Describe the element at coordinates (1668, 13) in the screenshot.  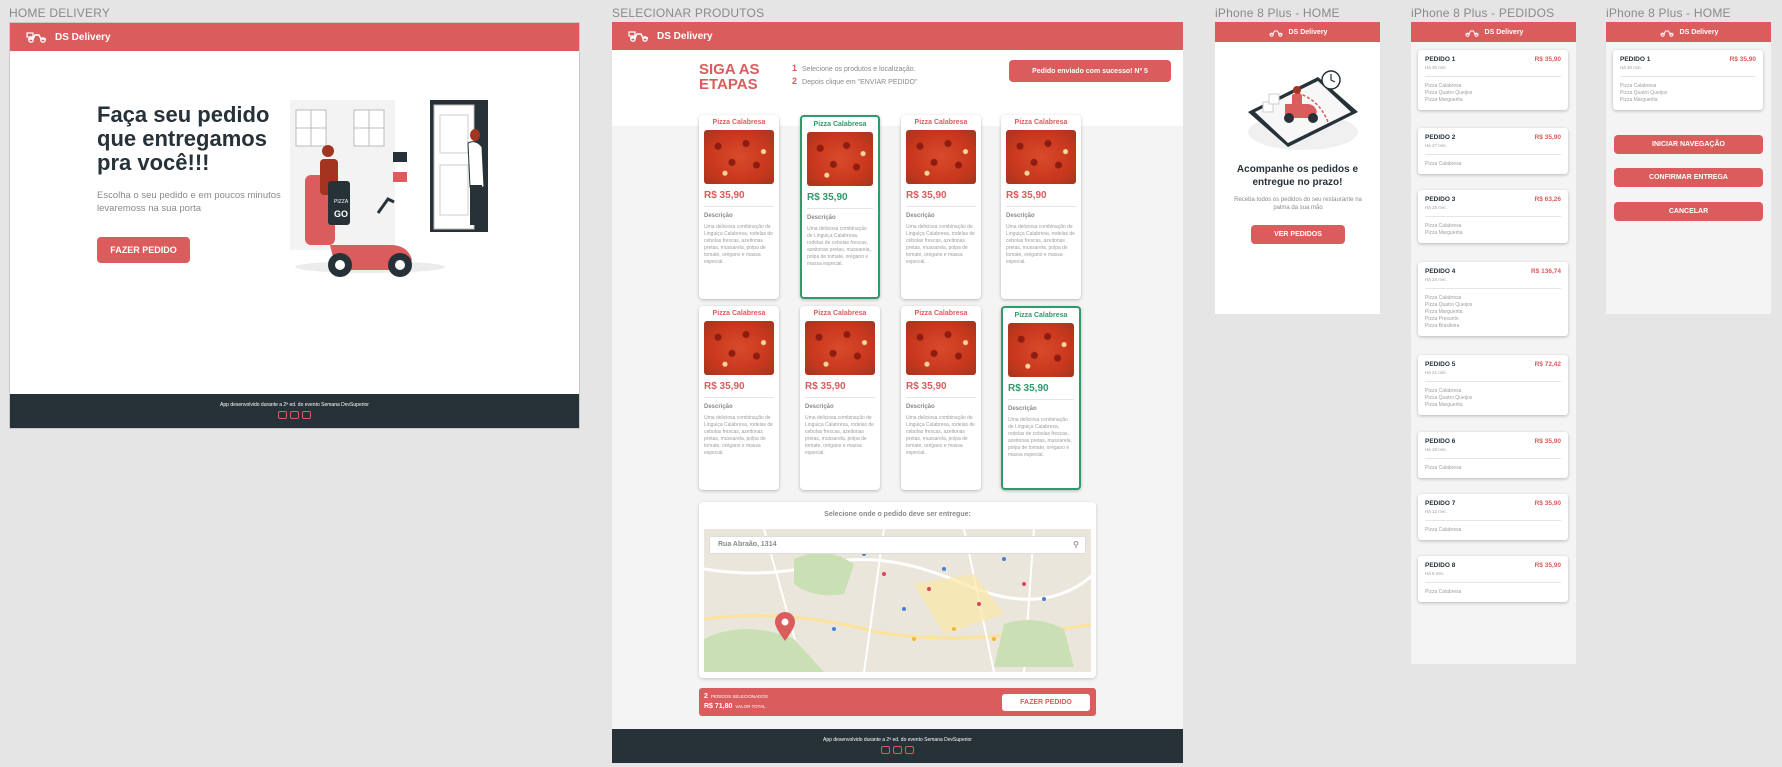
I see `frame-label-mobile-detail: iPhone 8 Plus - HOME` at that location.